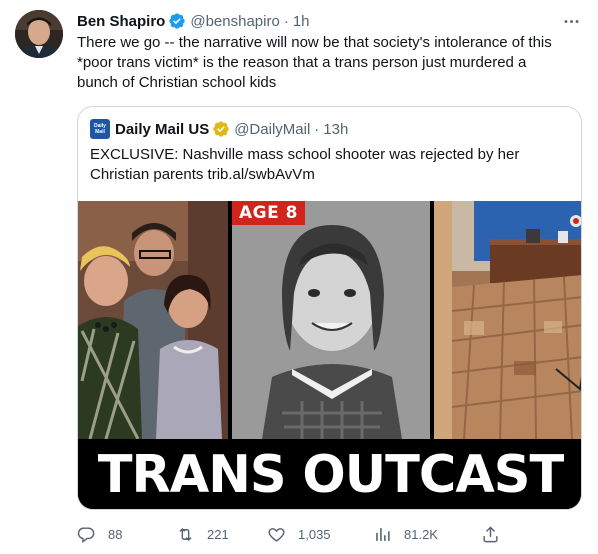 Image resolution: width=598 pixels, height=554 pixels. What do you see at coordinates (507, 320) in the screenshot?
I see `hallway-photo` at bounding box center [507, 320].